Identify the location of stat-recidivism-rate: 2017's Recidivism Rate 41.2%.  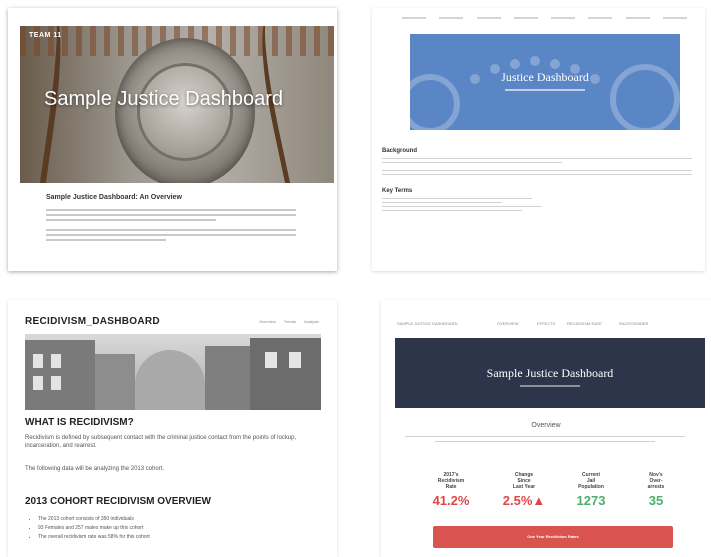
(451, 490).